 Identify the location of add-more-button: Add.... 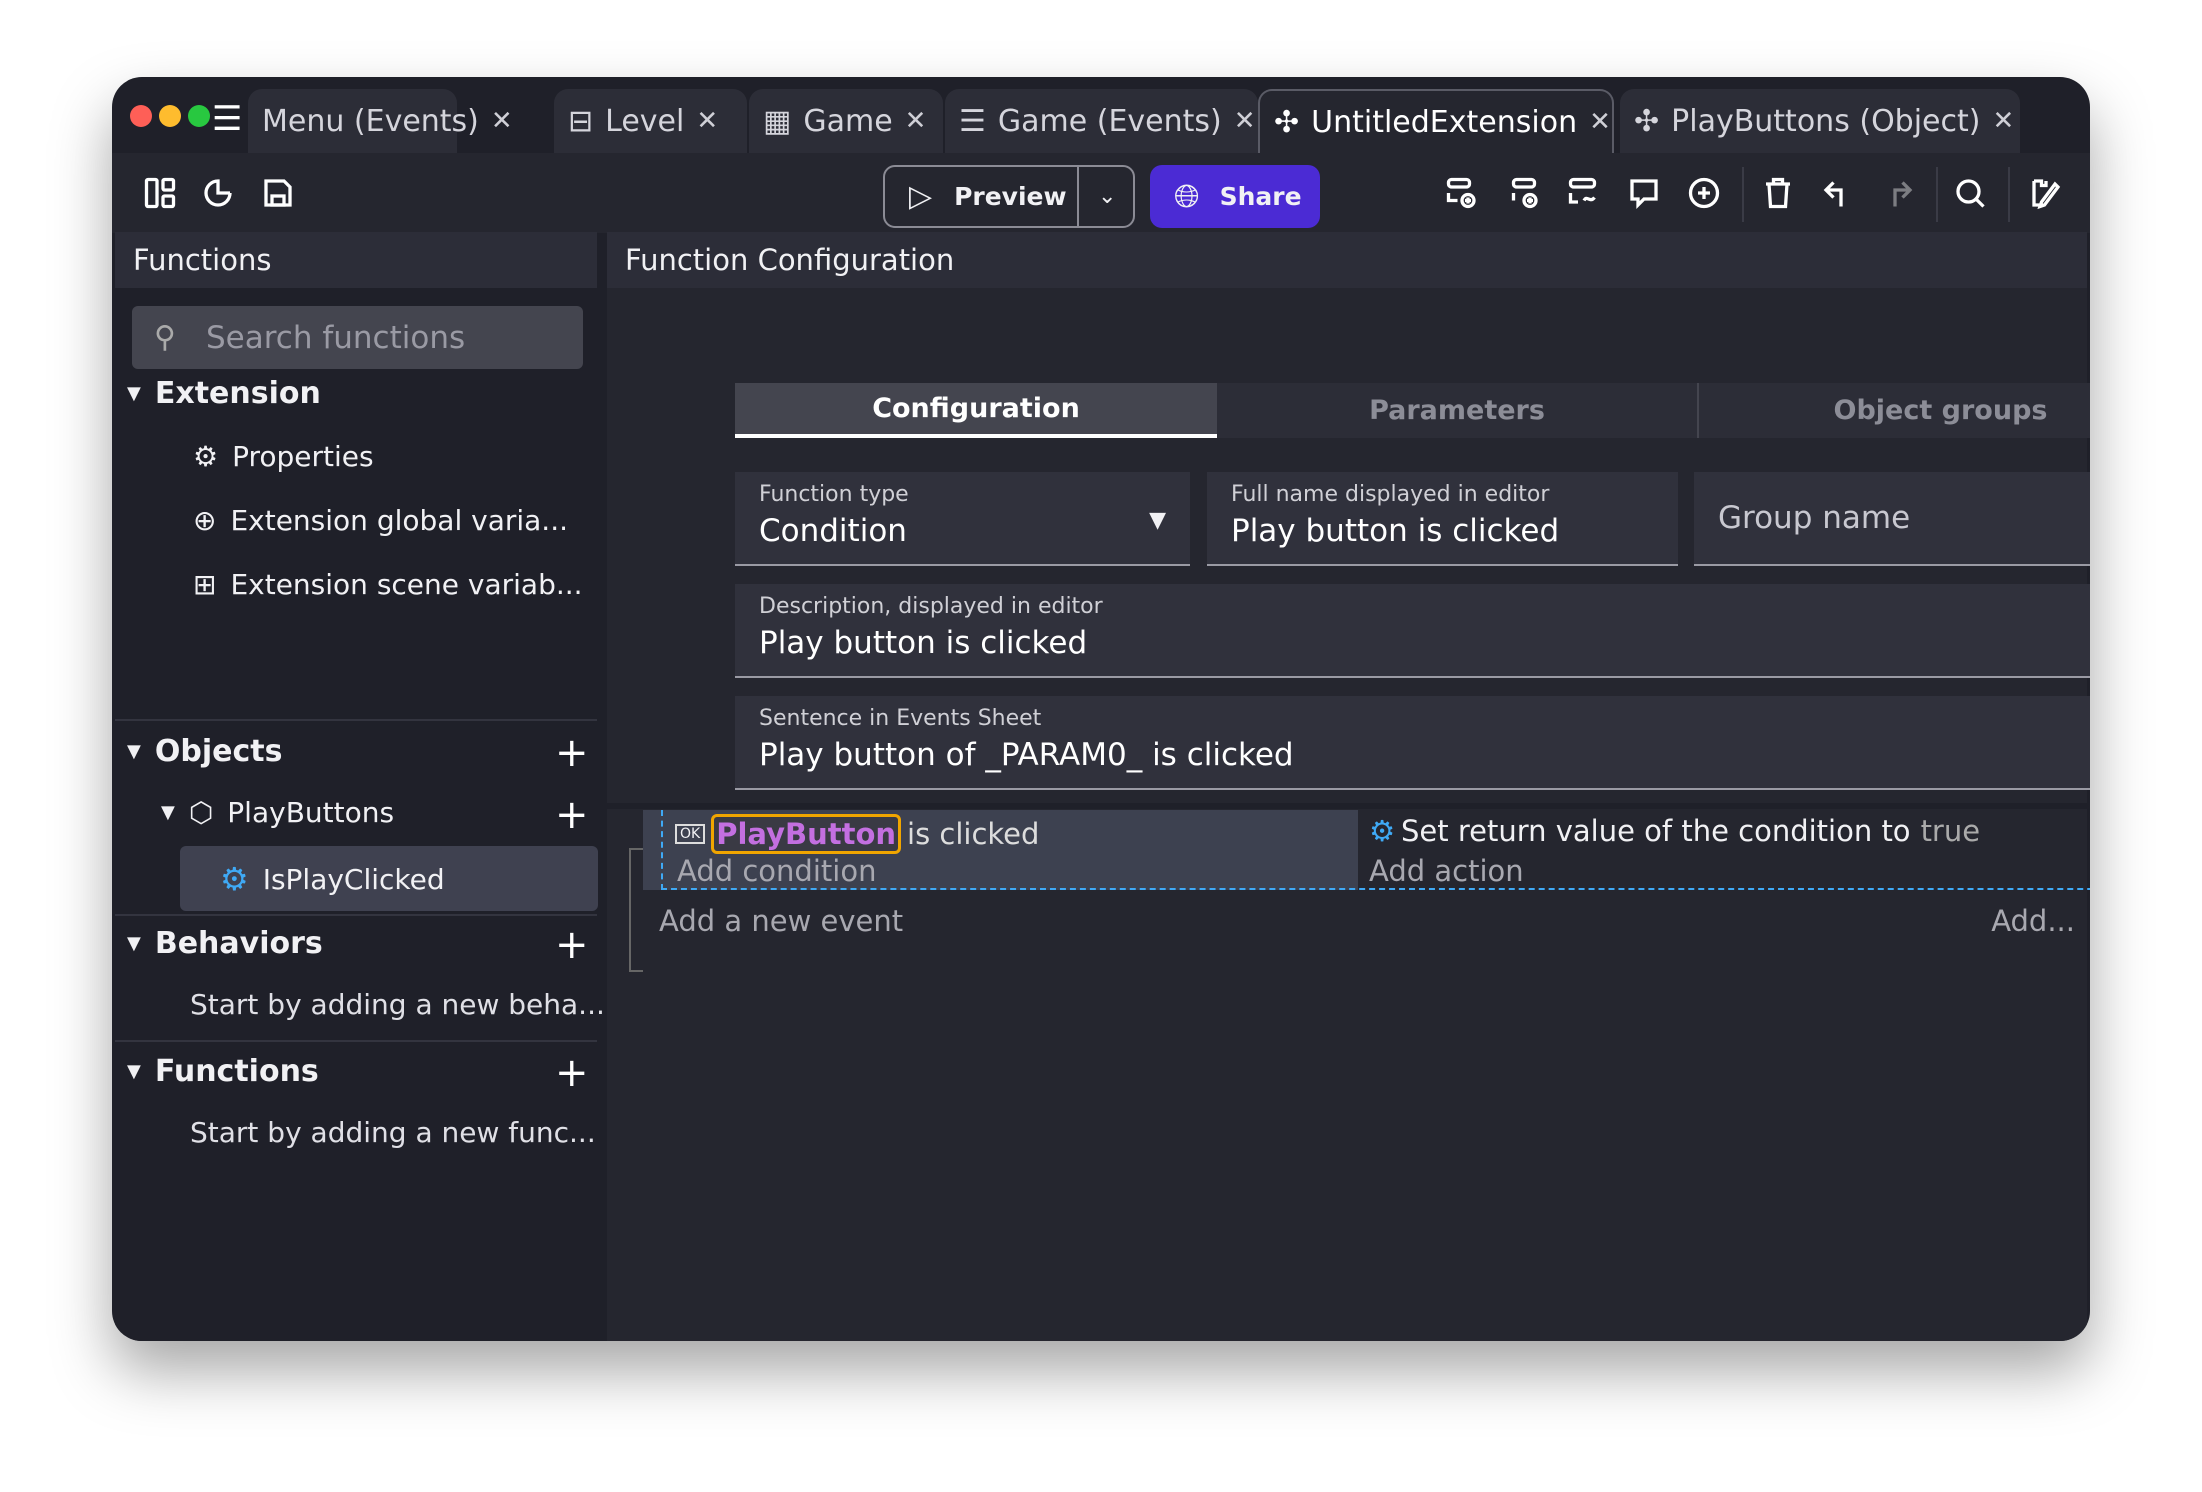
(2033, 921).